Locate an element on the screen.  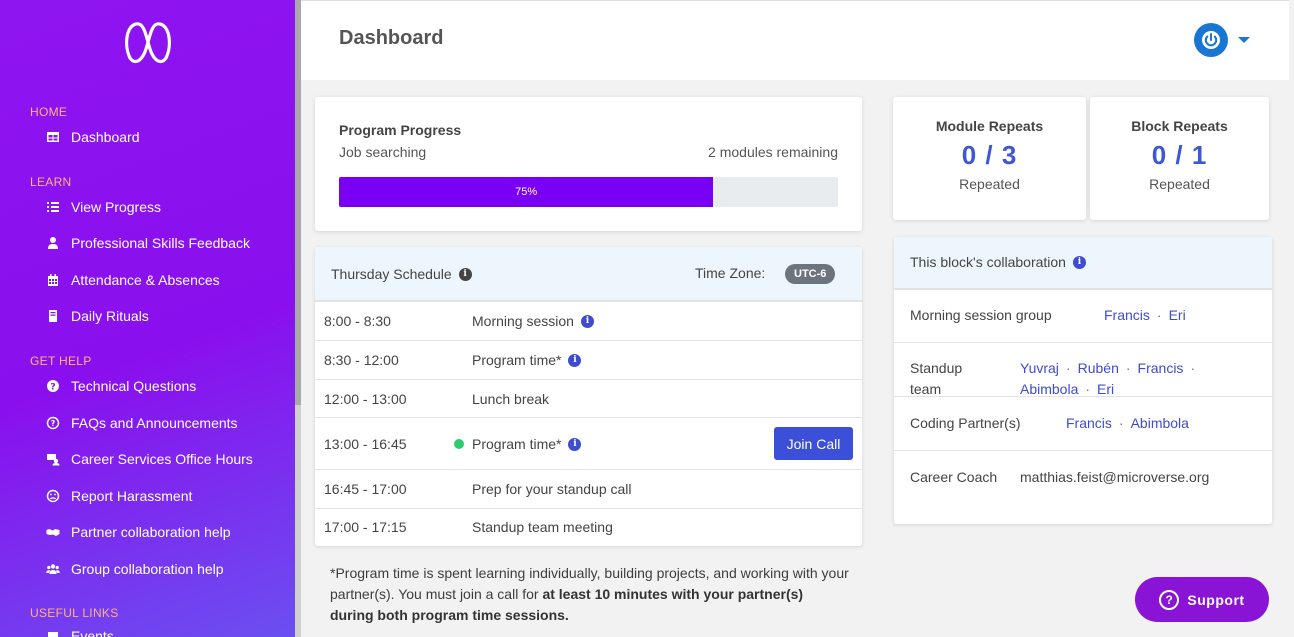
sidebar-item-label: Daily Rituals is located at coordinates (110, 316).